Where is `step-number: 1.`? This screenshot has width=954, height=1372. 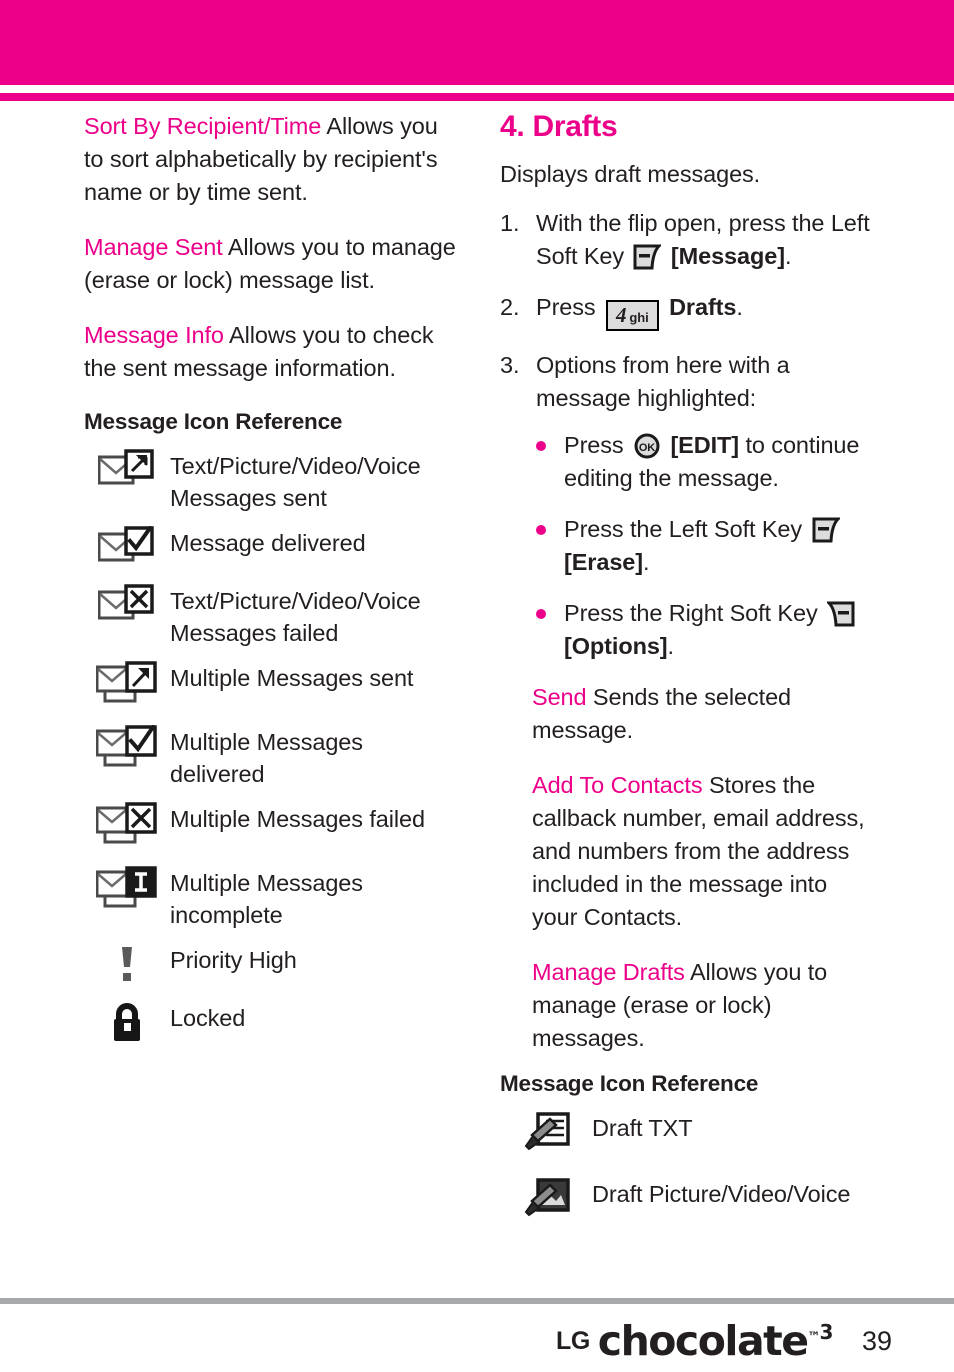
step-number: 1. is located at coordinates (510, 223).